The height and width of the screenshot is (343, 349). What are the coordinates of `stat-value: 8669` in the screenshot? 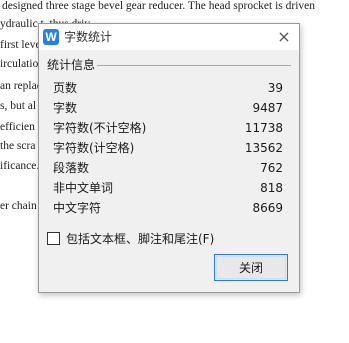 It's located at (267, 208).